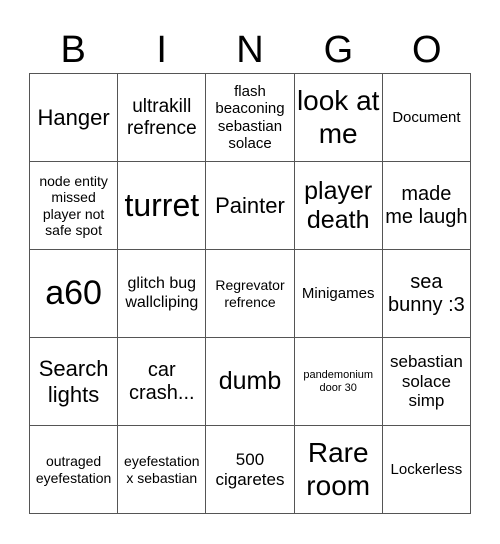 The height and width of the screenshot is (544, 500). Describe the element at coordinates (426, 118) in the screenshot. I see `bingo-cell: Document` at that location.